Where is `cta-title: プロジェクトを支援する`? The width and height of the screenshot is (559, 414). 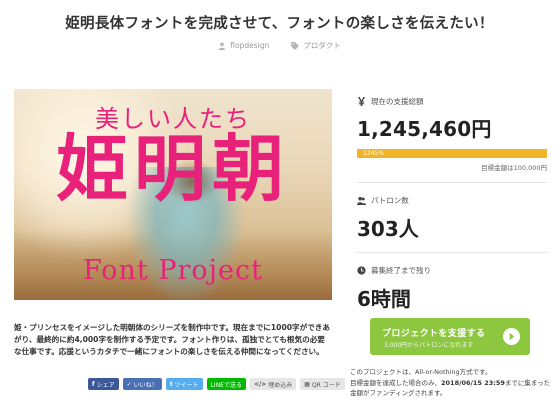 cta-title: プロジェクトを支援する is located at coordinates (434, 334).